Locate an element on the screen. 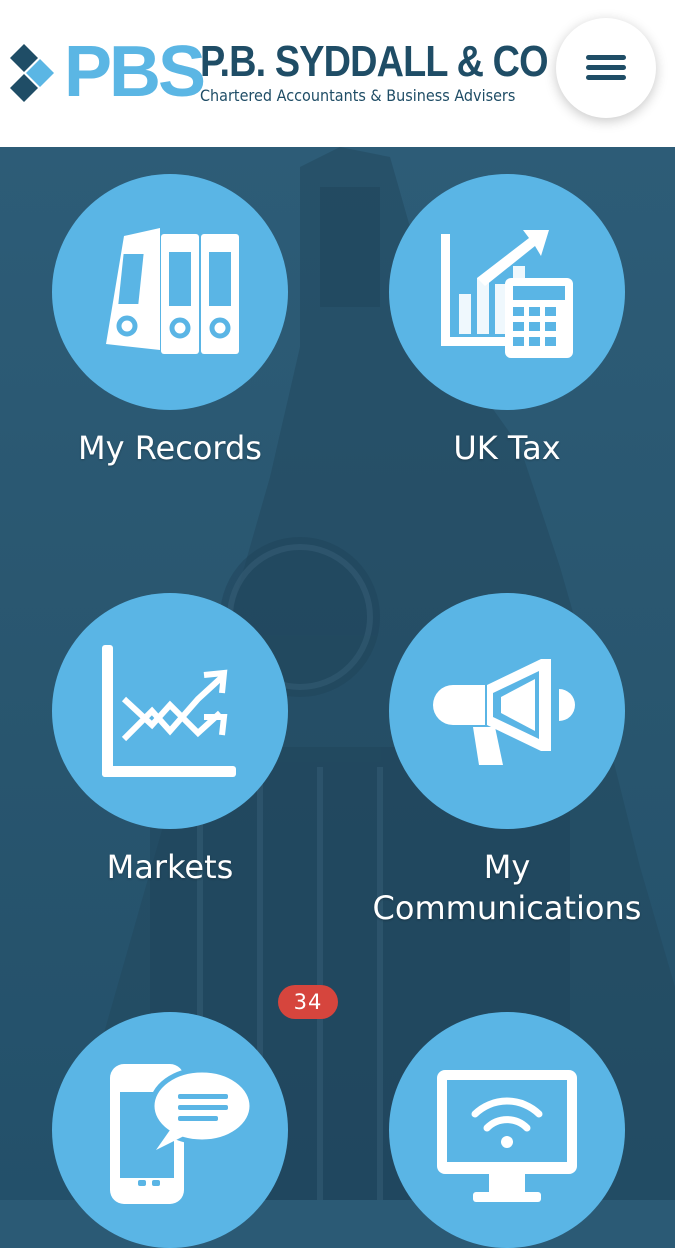  hamburger-icon is located at coordinates (606, 67).